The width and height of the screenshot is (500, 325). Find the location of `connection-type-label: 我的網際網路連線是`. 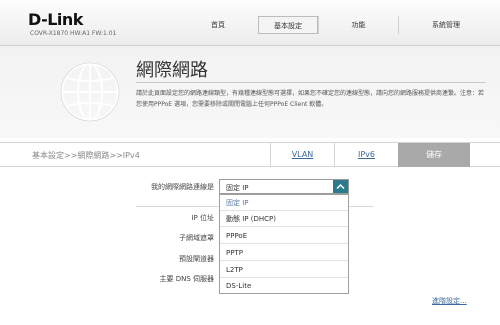

connection-type-label: 我的網際網路連線是 is located at coordinates (182, 187).